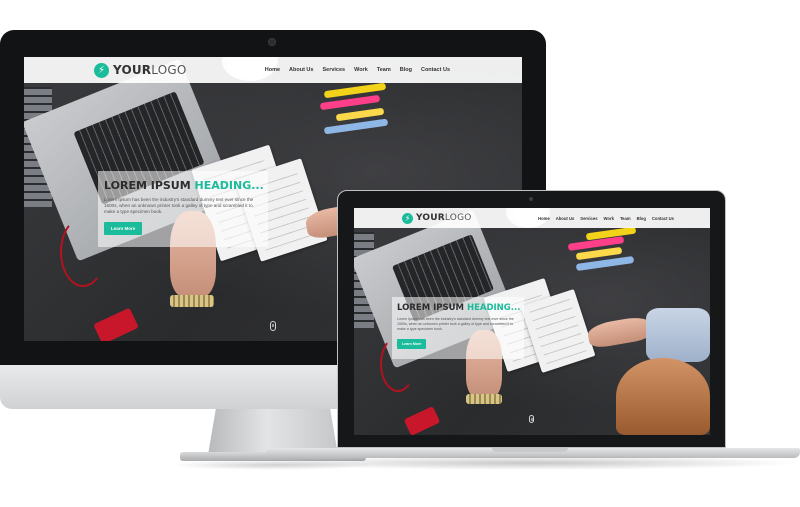  I want to click on photo-hair, so click(663, 396).